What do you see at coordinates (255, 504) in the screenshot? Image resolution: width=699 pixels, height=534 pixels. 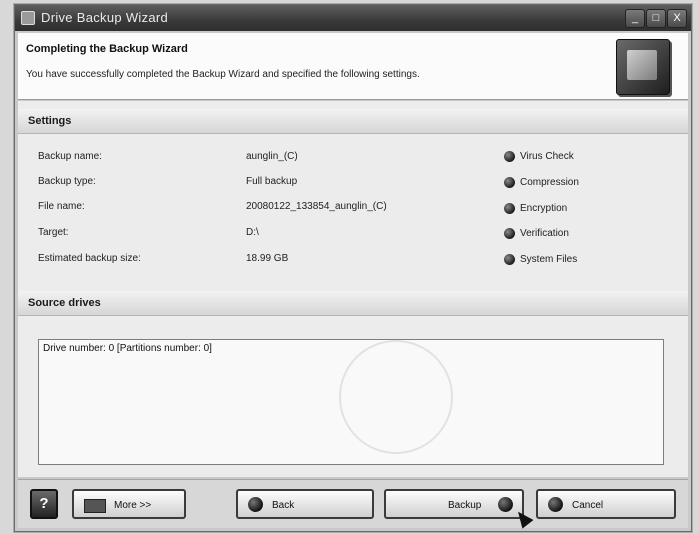 I see `back-arrow-icon` at bounding box center [255, 504].